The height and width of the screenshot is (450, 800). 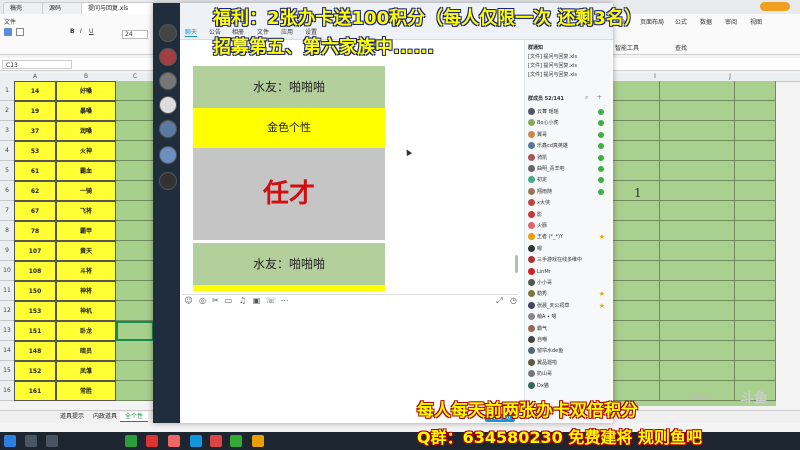 I want to click on cell-name: 火神, so click(x=86, y=151).